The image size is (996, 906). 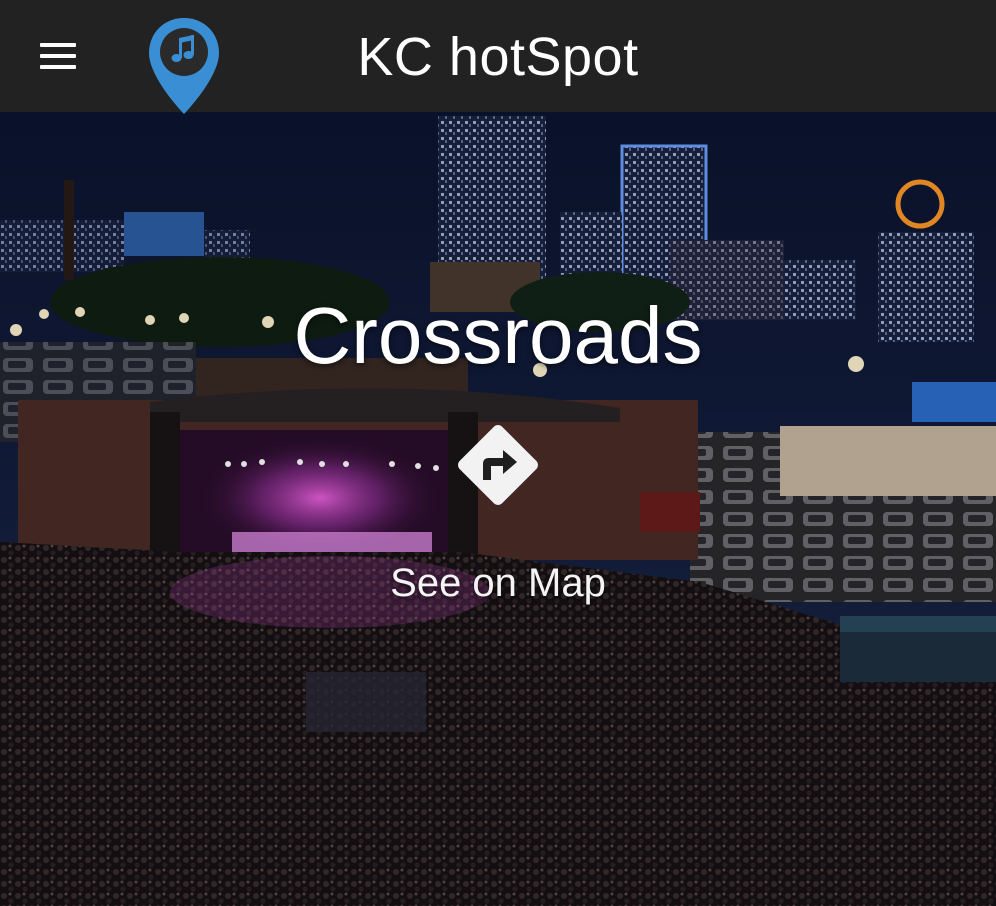 I want to click on app-header: KC hotSpot, so click(x=498, y=57).